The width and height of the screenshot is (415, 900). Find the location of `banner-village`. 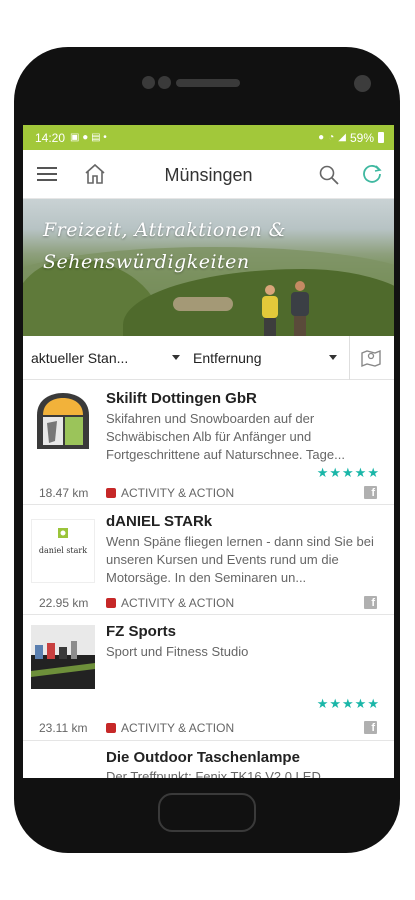

banner-village is located at coordinates (203, 304).